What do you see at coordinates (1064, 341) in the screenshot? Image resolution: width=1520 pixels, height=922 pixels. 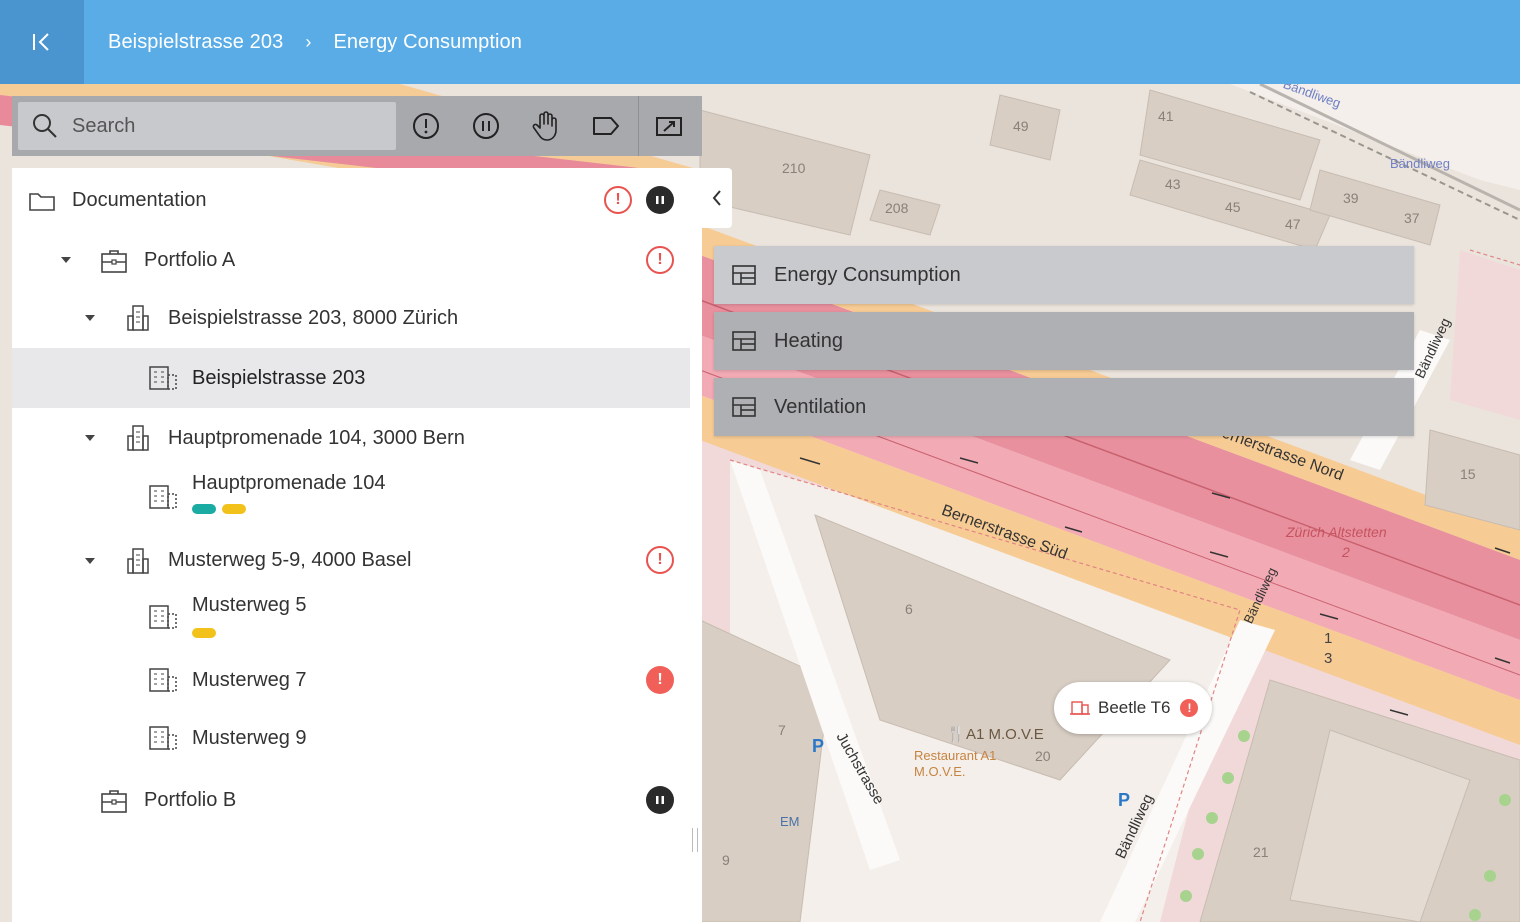 I see `layer-option-heating: Heating` at bounding box center [1064, 341].